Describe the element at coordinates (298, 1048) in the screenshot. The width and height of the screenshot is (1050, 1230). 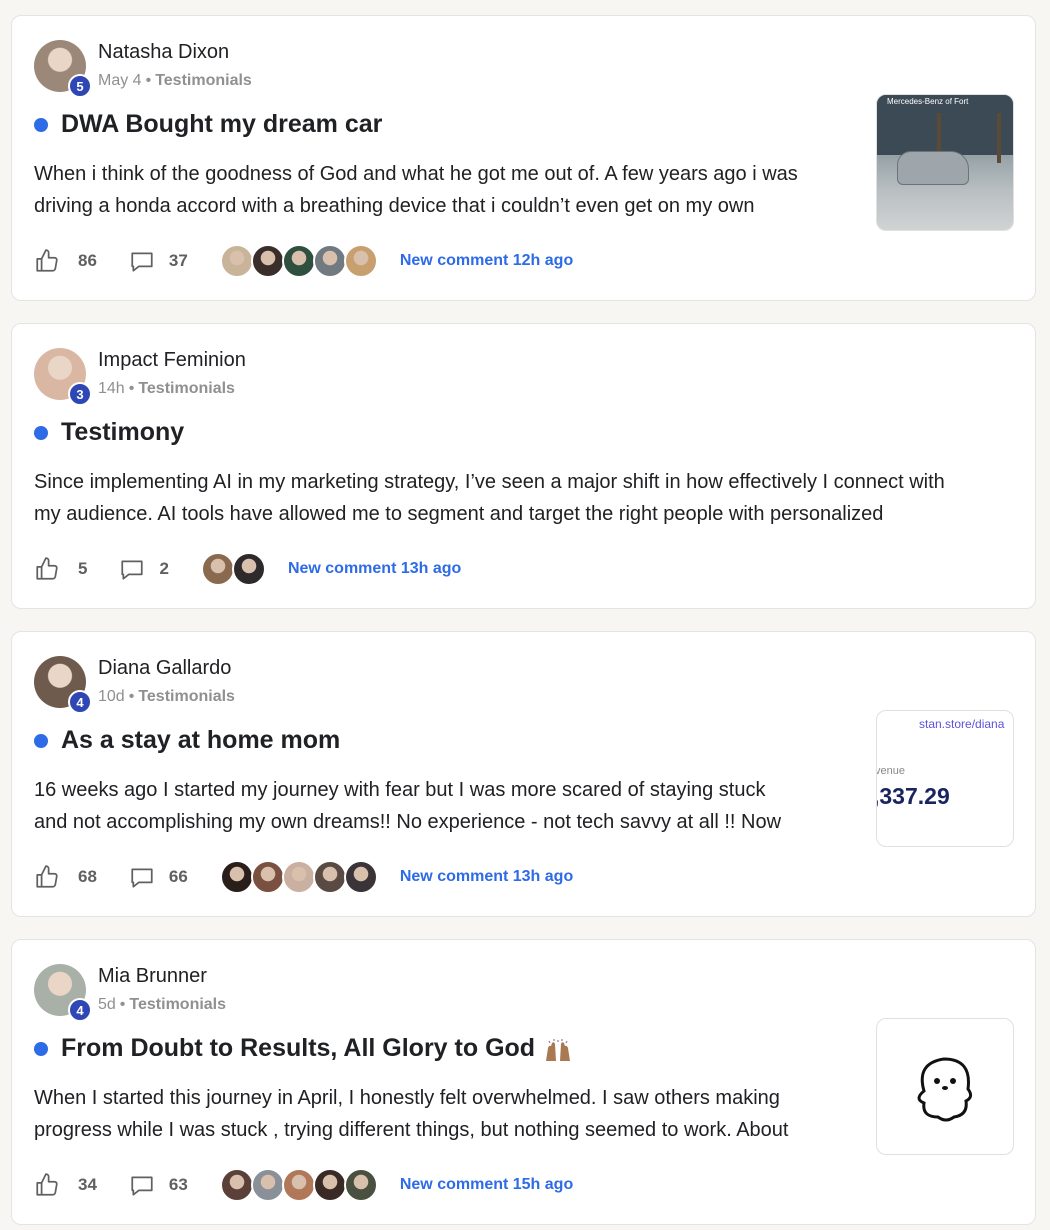
I see `post-title: From Doubt to Results, All Glory to God` at that location.